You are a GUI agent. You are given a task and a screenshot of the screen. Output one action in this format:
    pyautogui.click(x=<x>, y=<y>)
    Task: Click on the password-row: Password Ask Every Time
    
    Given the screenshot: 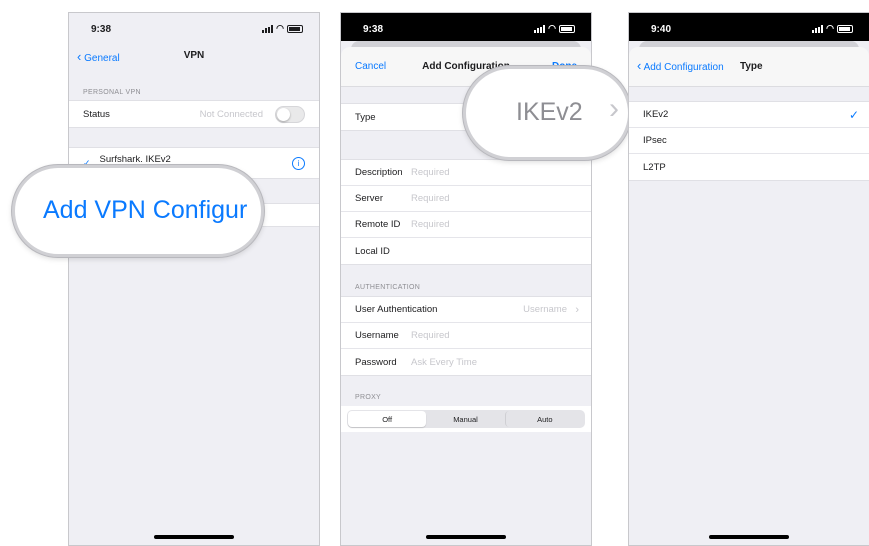 What is the action you would take?
    pyautogui.click(x=466, y=362)
    